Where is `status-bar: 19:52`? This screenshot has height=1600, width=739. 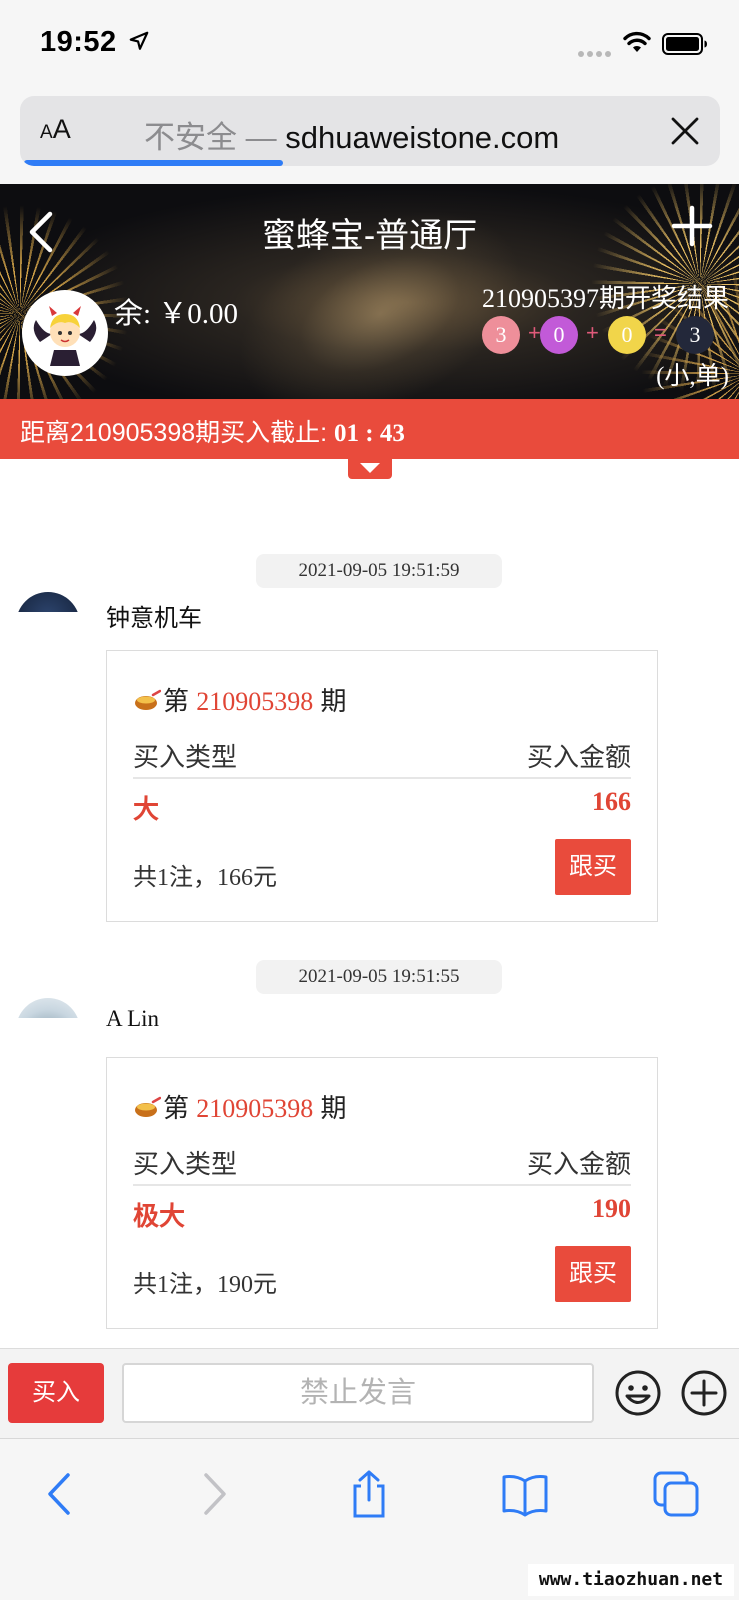
status-bar: 19:52 is located at coordinates (369, 44).